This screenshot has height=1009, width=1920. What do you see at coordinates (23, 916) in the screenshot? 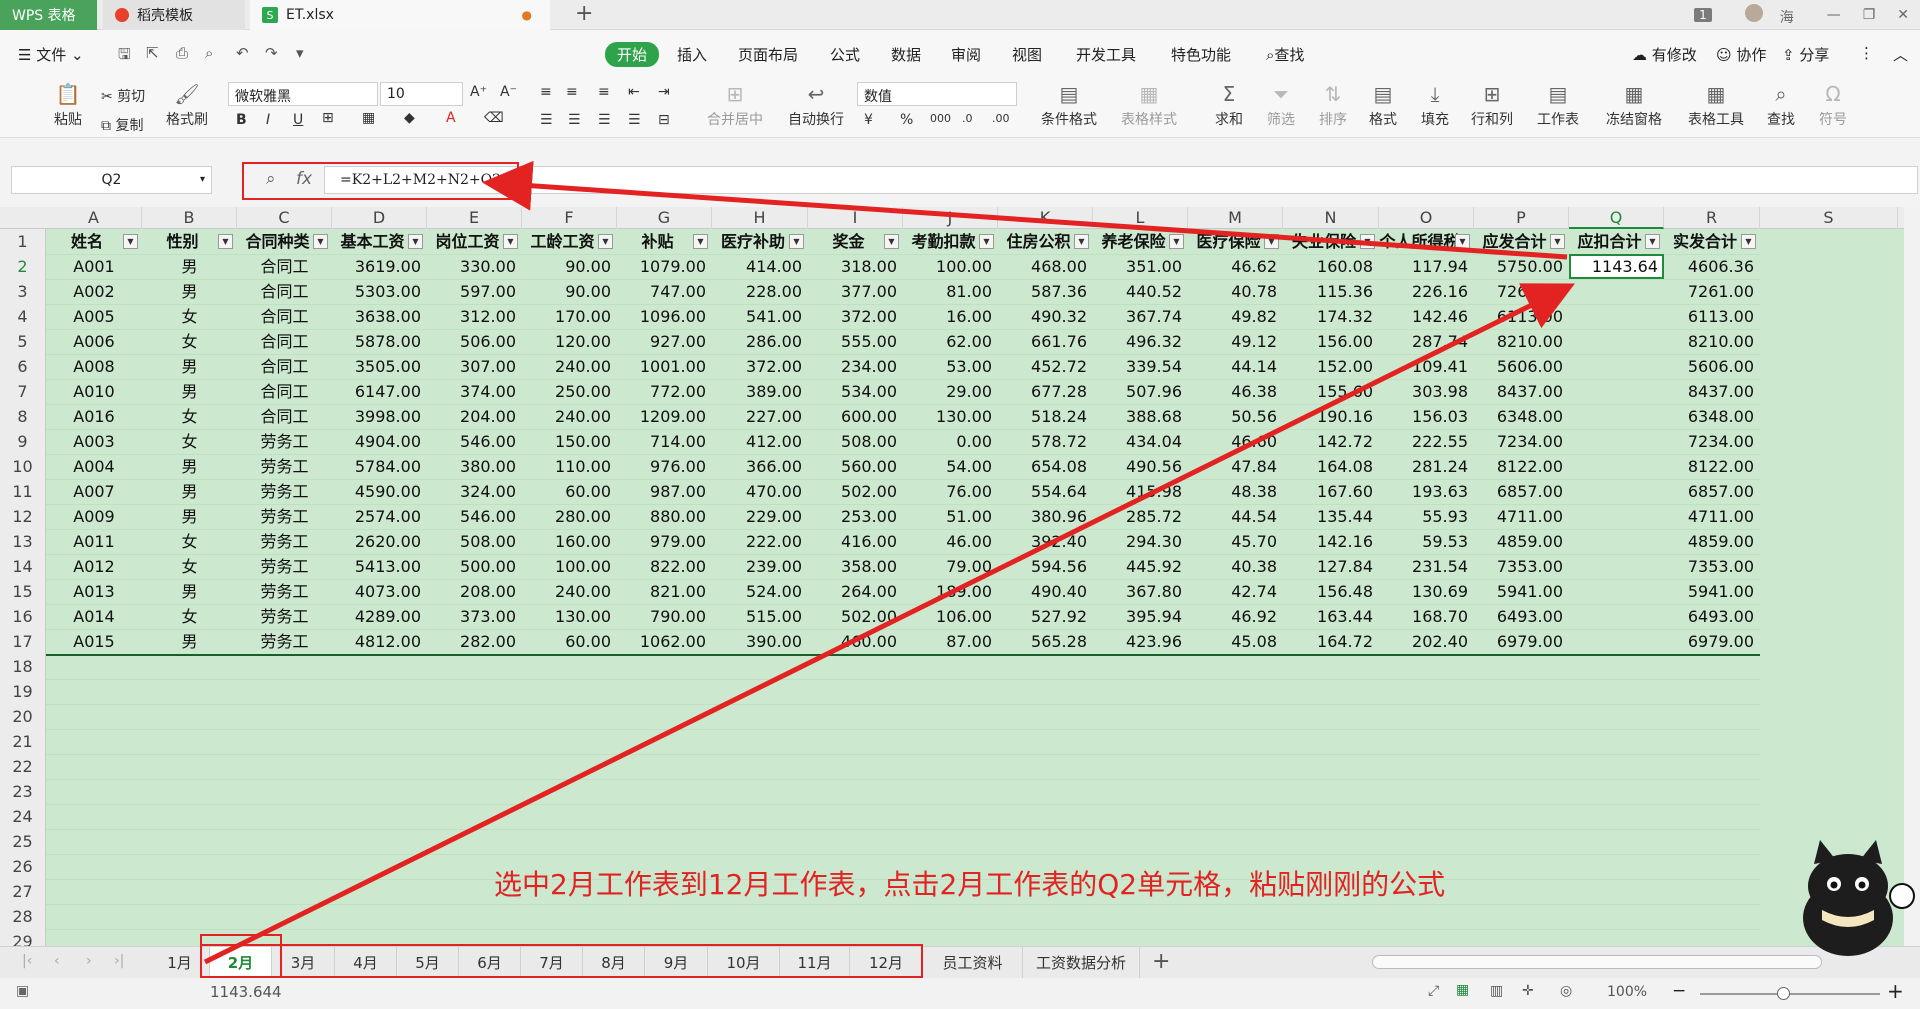
I see `row-header: 28` at bounding box center [23, 916].